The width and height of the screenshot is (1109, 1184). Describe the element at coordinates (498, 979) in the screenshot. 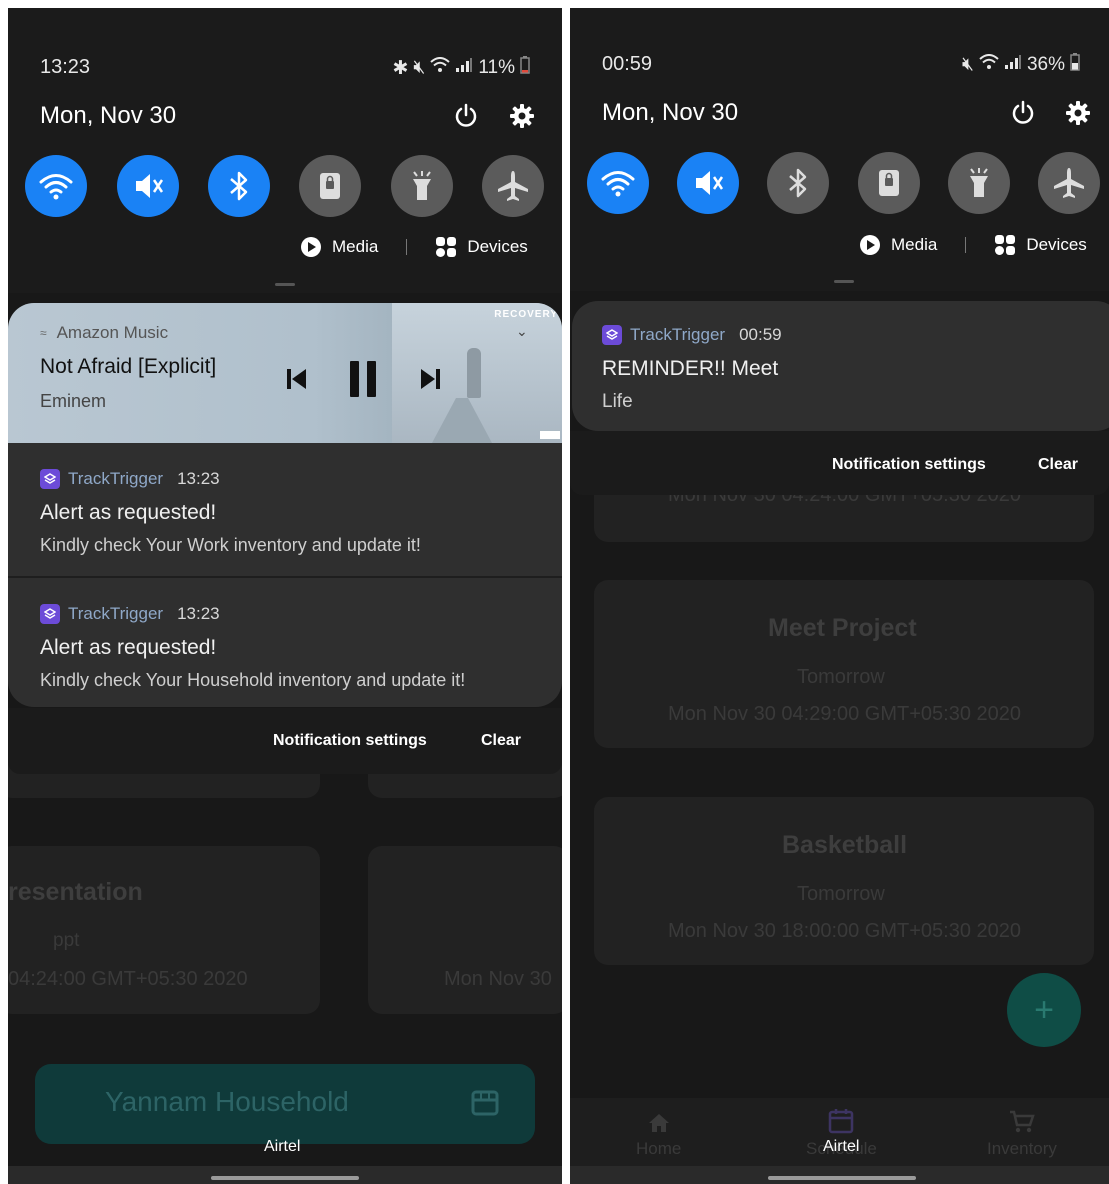

I see `bg-card2-date: Mon Nov 30` at that location.